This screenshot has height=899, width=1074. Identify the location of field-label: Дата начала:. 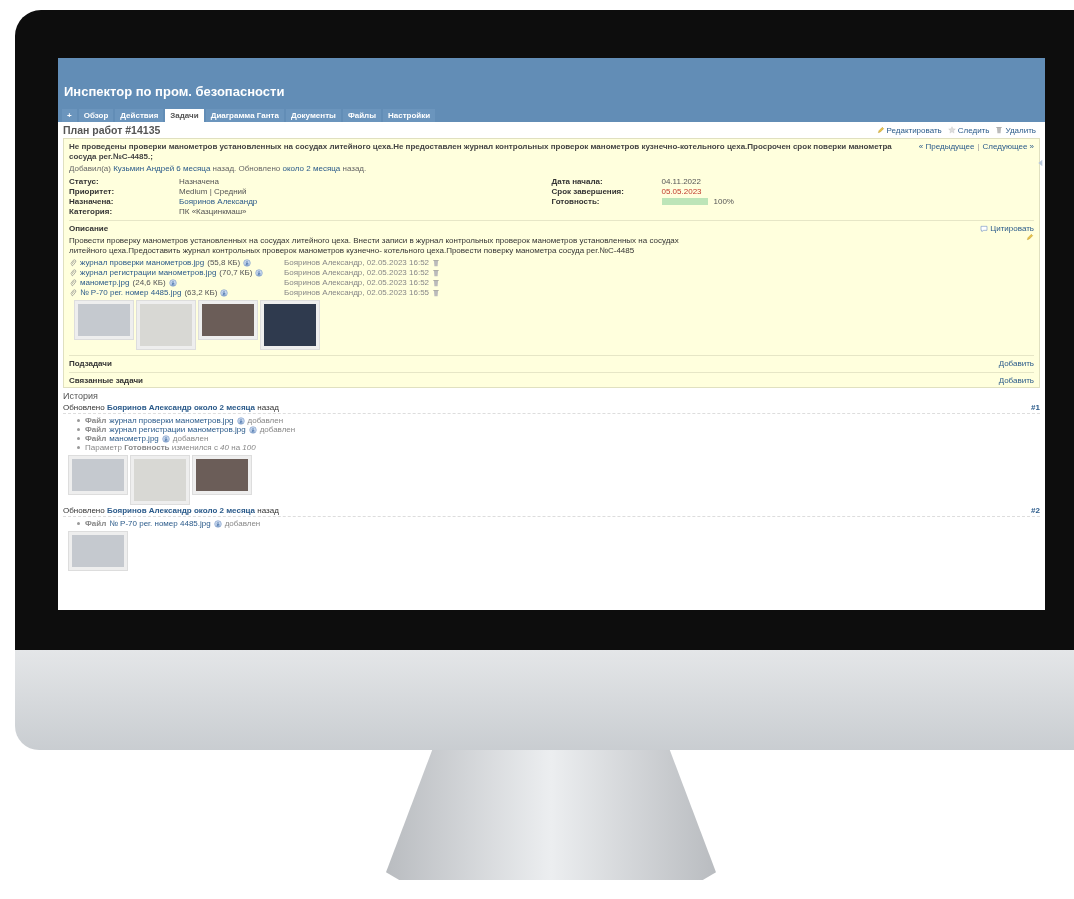
(577, 181).